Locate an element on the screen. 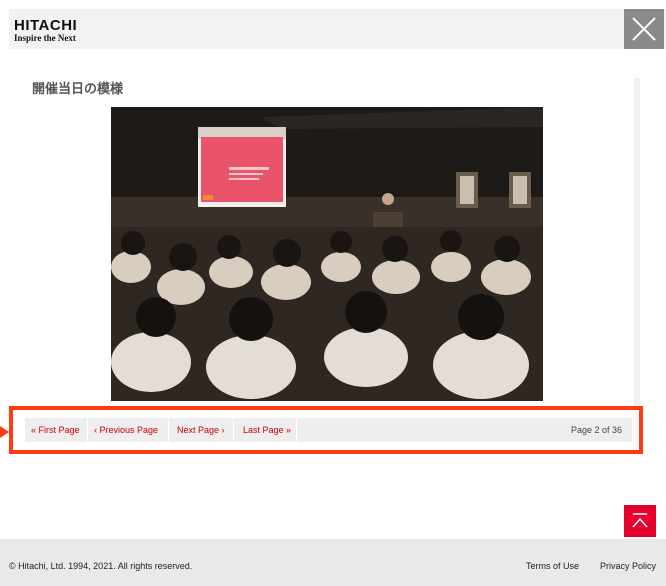 The image size is (666, 586). close-button is located at coordinates (644, 29).